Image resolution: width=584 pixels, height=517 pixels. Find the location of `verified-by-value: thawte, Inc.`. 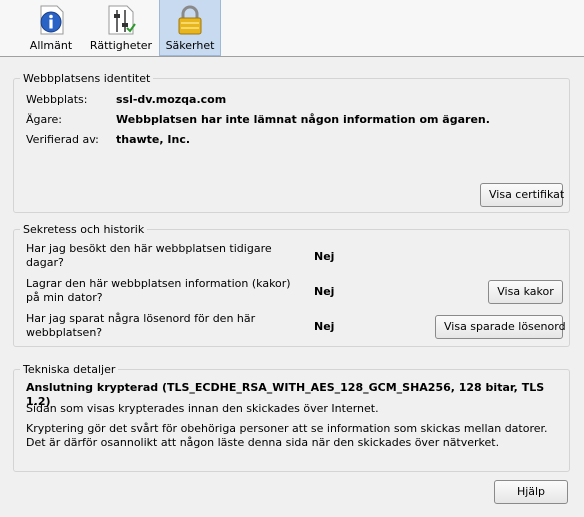

verified-by-value: thawte, Inc. is located at coordinates (153, 139).